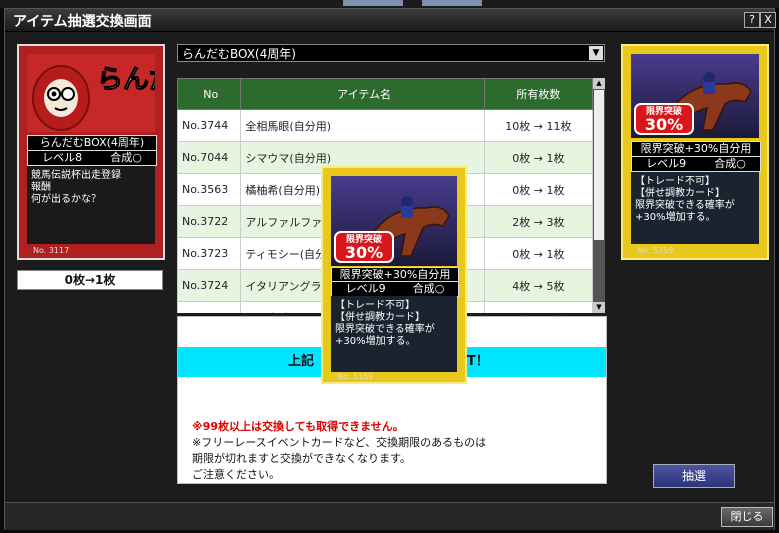 The height and width of the screenshot is (533, 779). What do you see at coordinates (599, 165) in the screenshot?
I see `scroll-thumb` at bounding box center [599, 165].